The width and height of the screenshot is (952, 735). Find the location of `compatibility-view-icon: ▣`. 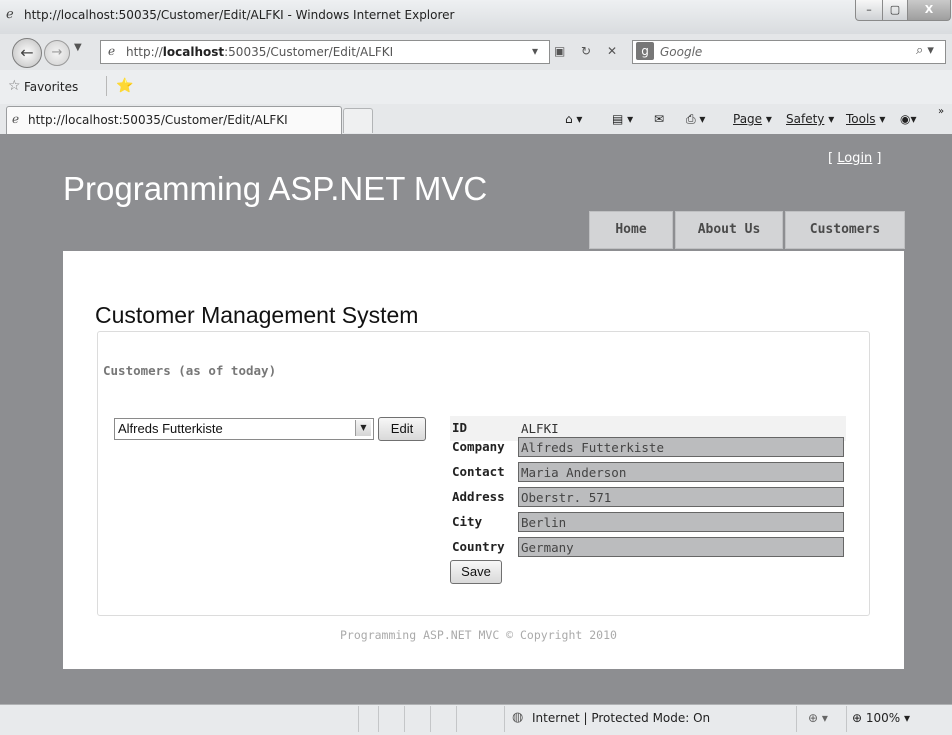

compatibility-view-icon: ▣ is located at coordinates (559, 51).